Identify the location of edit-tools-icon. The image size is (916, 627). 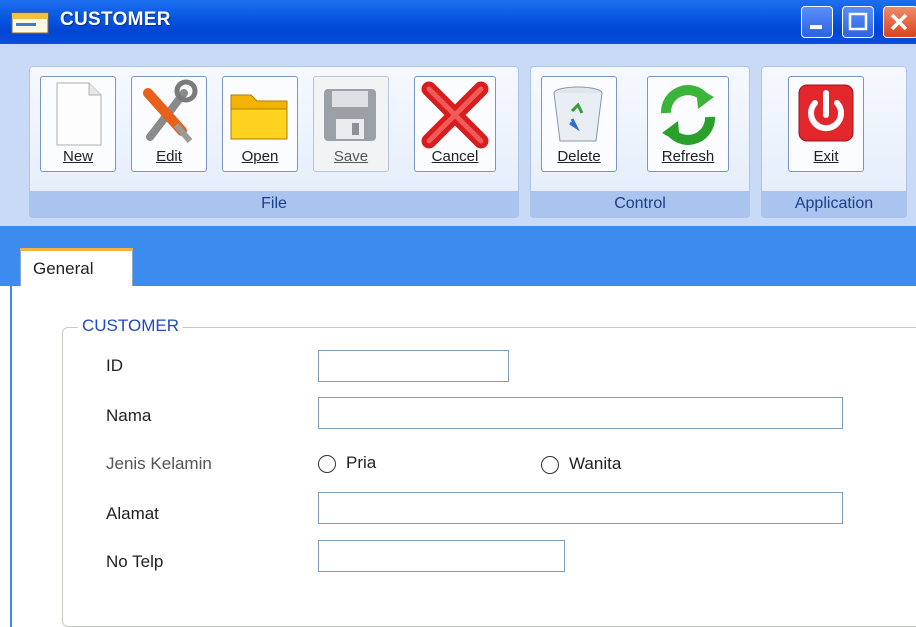
(170, 111).